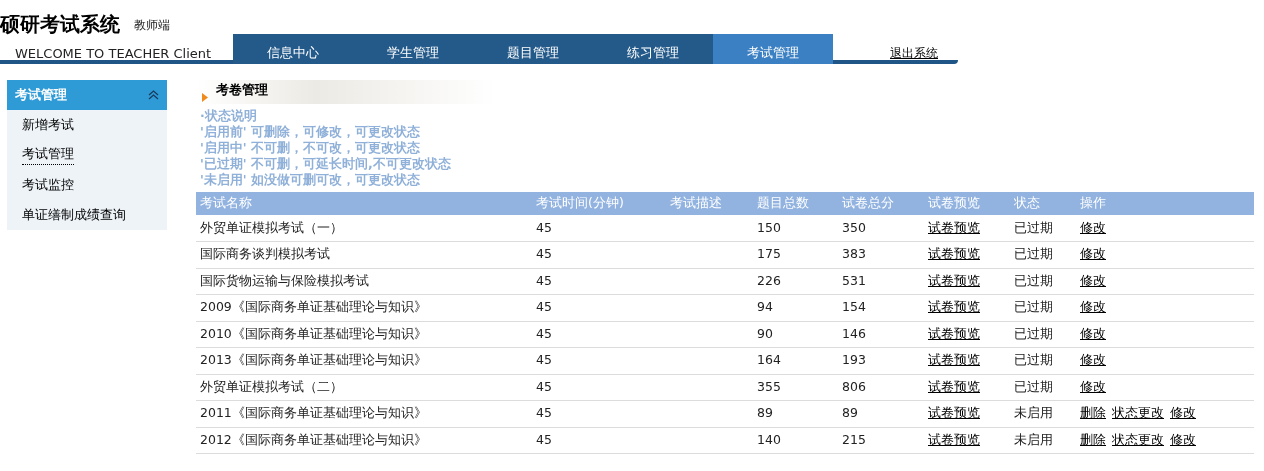 Image resolution: width=1264 pixels, height=471 pixels. What do you see at coordinates (310, 132) in the screenshot?
I see `legend-text: '启用前' 可删除，可修改，可更改状态` at bounding box center [310, 132].